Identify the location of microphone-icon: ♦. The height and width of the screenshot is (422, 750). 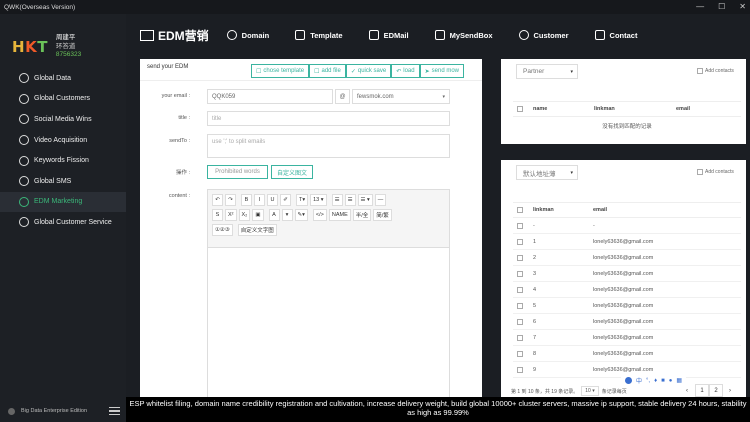
(655, 381).